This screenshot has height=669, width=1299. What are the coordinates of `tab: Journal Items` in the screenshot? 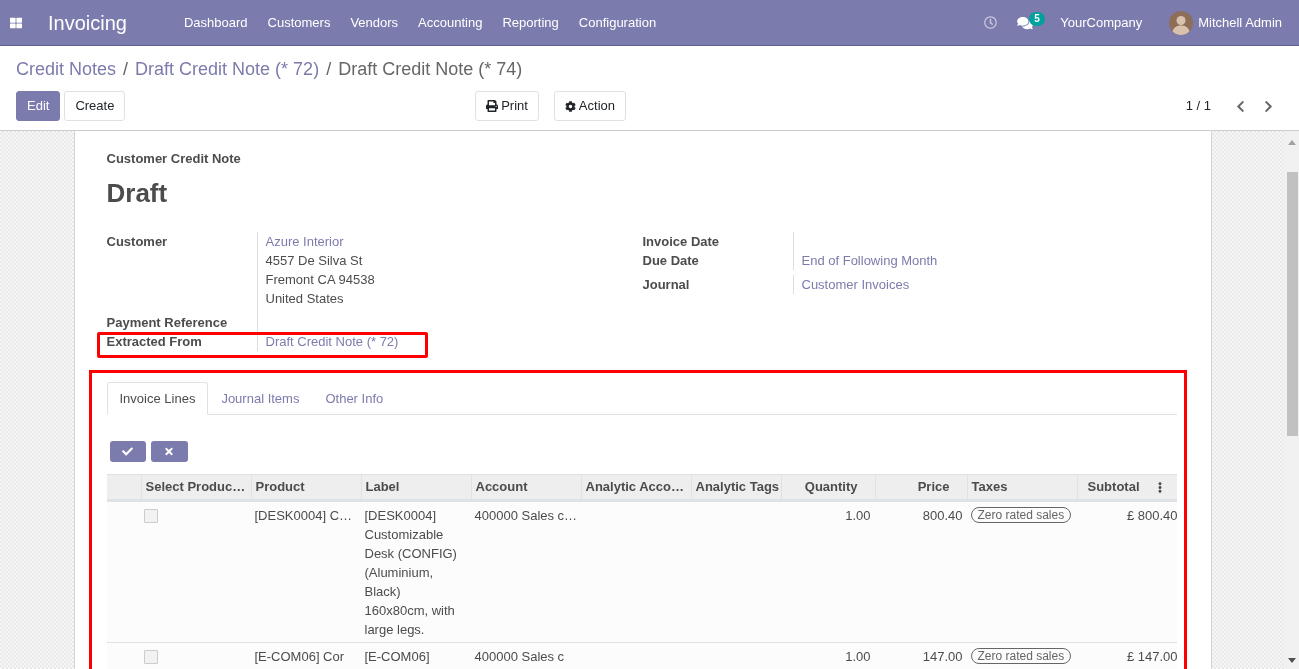 It's located at (260, 398).